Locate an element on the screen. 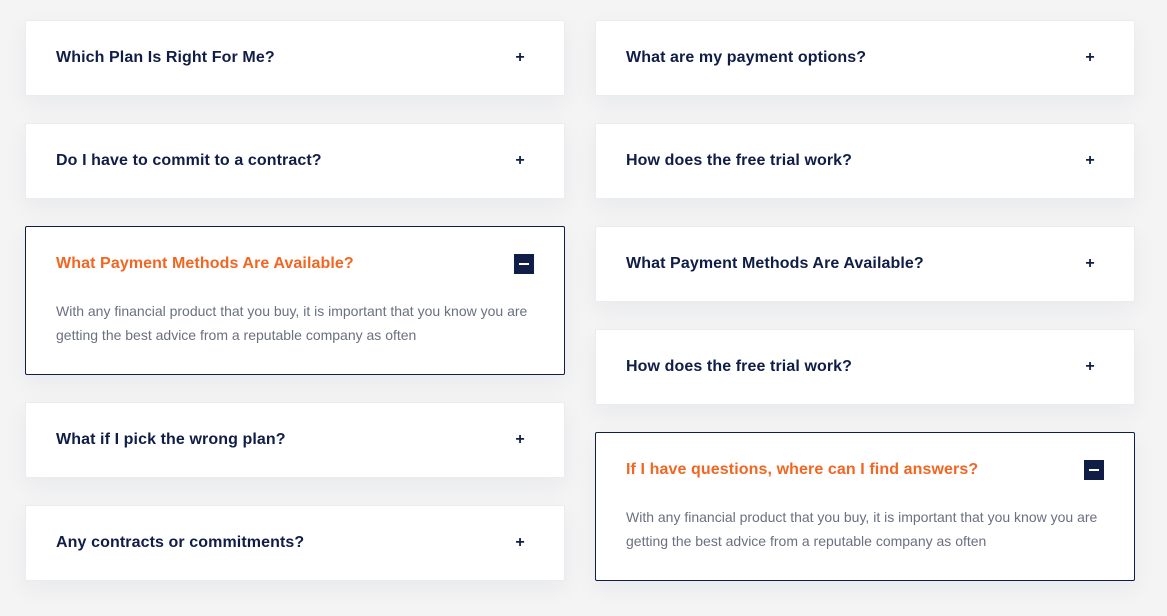  faq-item-header: Do I have to commit to a contract? + is located at coordinates (295, 161).